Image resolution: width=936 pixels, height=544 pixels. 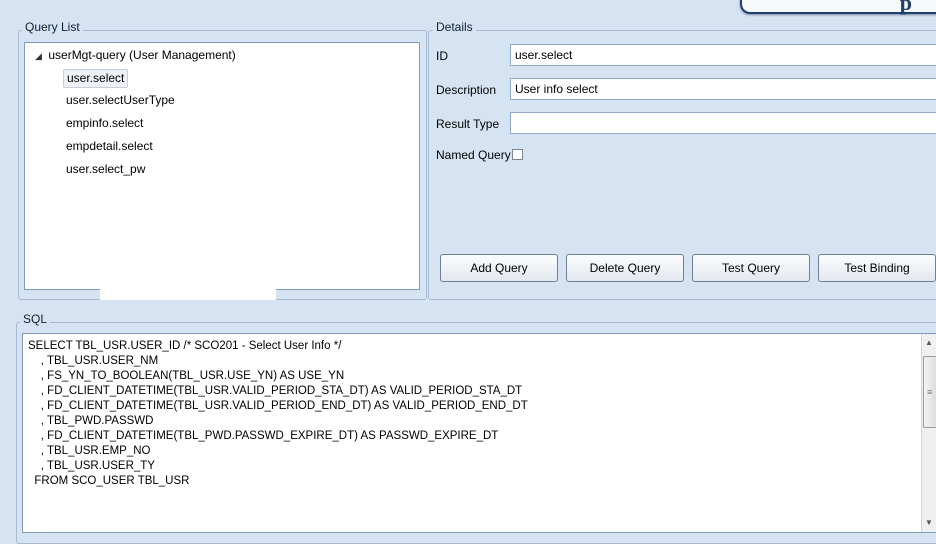 What do you see at coordinates (468, 124) in the screenshot?
I see `result-type-label: Result Type` at bounding box center [468, 124].